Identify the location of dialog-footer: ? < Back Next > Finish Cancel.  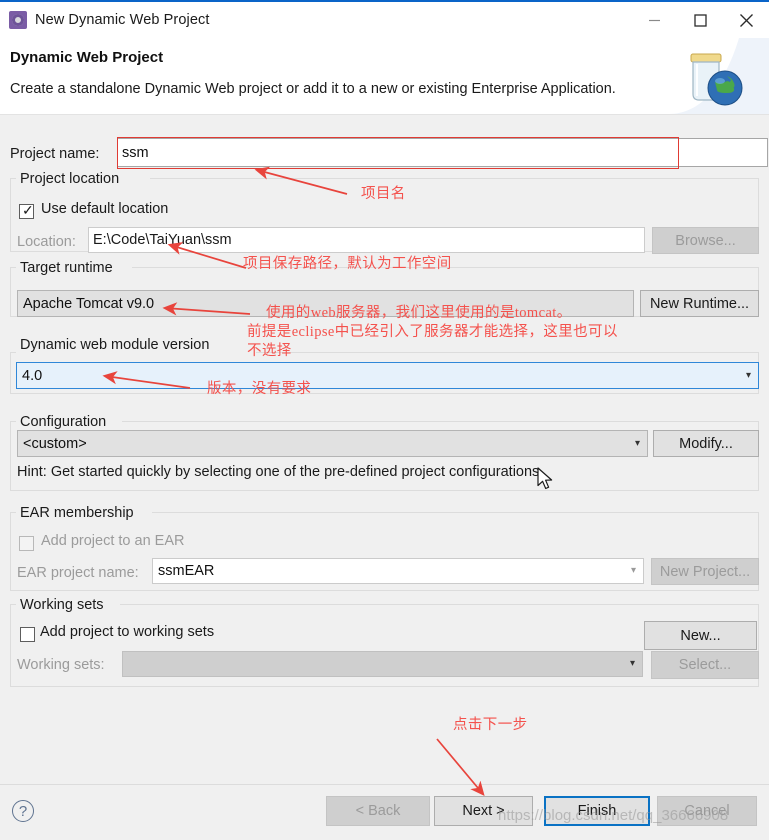
(384, 811).